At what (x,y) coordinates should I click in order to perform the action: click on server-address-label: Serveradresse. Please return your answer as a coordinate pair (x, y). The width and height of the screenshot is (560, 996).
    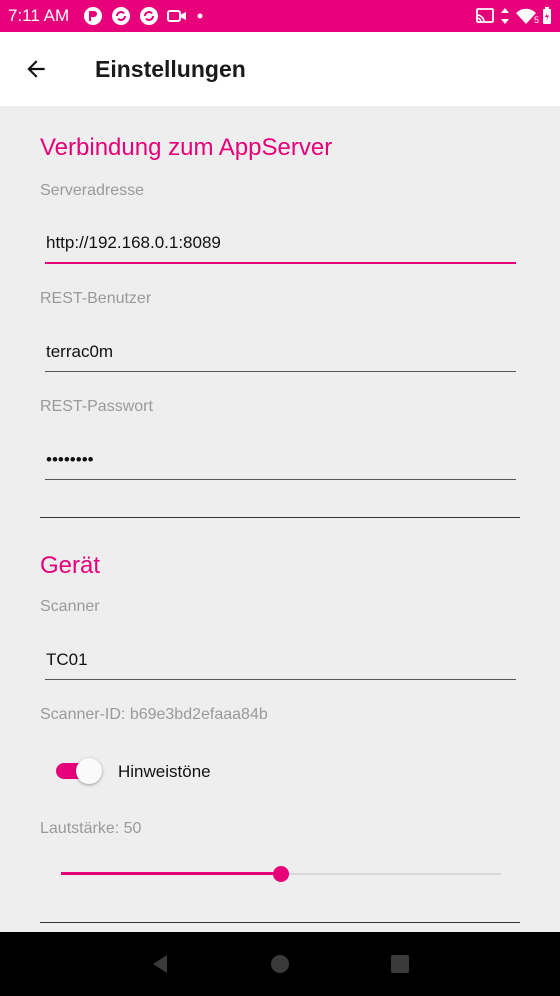
    Looking at the image, I should click on (92, 190).